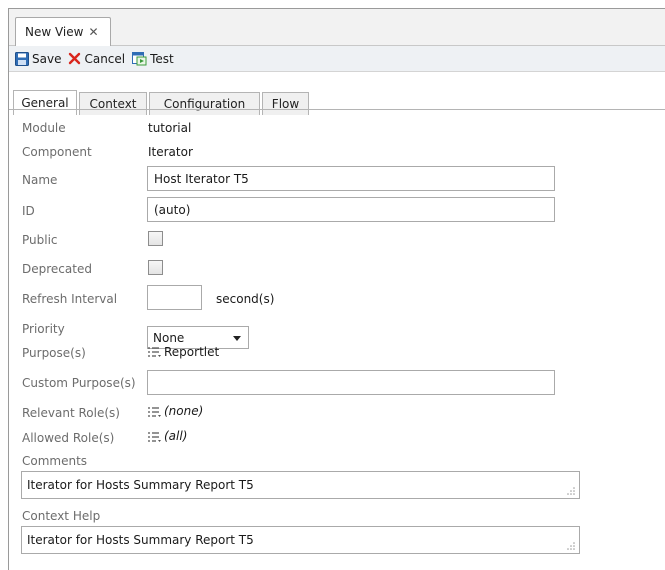 The height and width of the screenshot is (570, 665). I want to click on save-label: Save, so click(47, 58).